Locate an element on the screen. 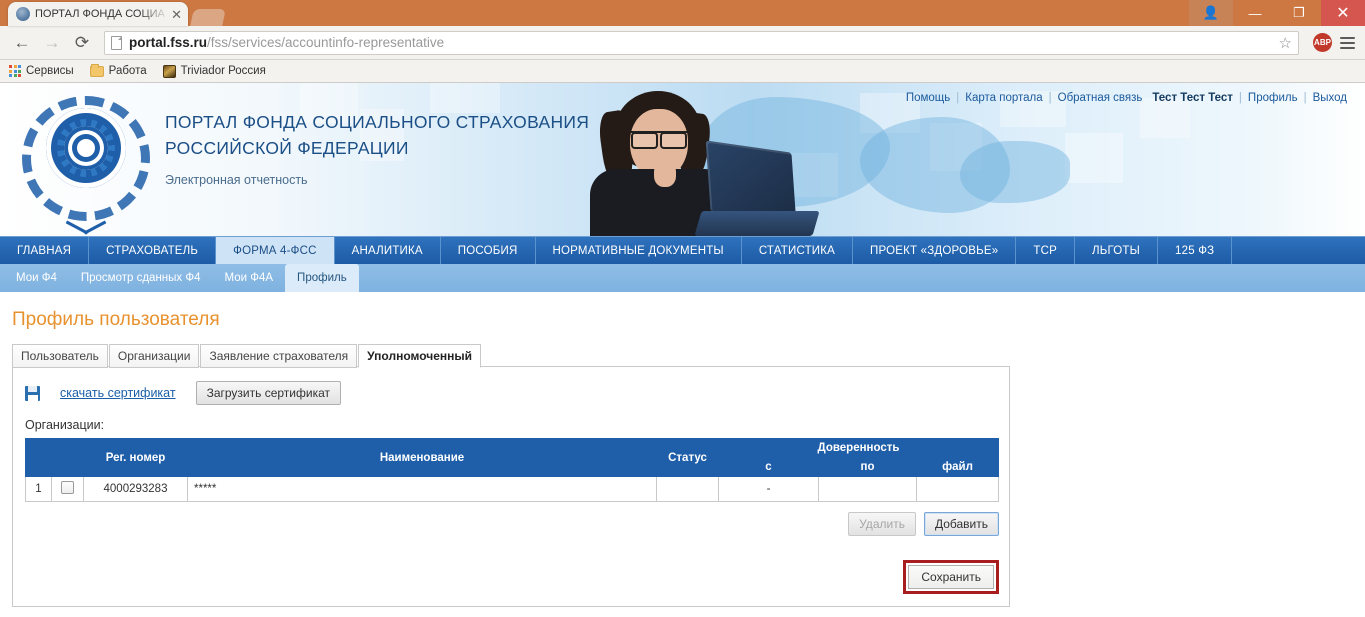 The width and height of the screenshot is (1365, 617). tab-insurer-application: Заявление страхователя is located at coordinates (279, 356).